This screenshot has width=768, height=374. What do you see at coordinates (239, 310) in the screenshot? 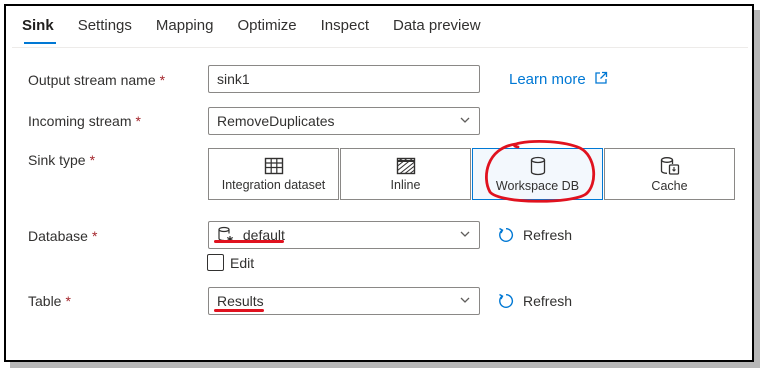
I see `annotation-underline-table` at bounding box center [239, 310].